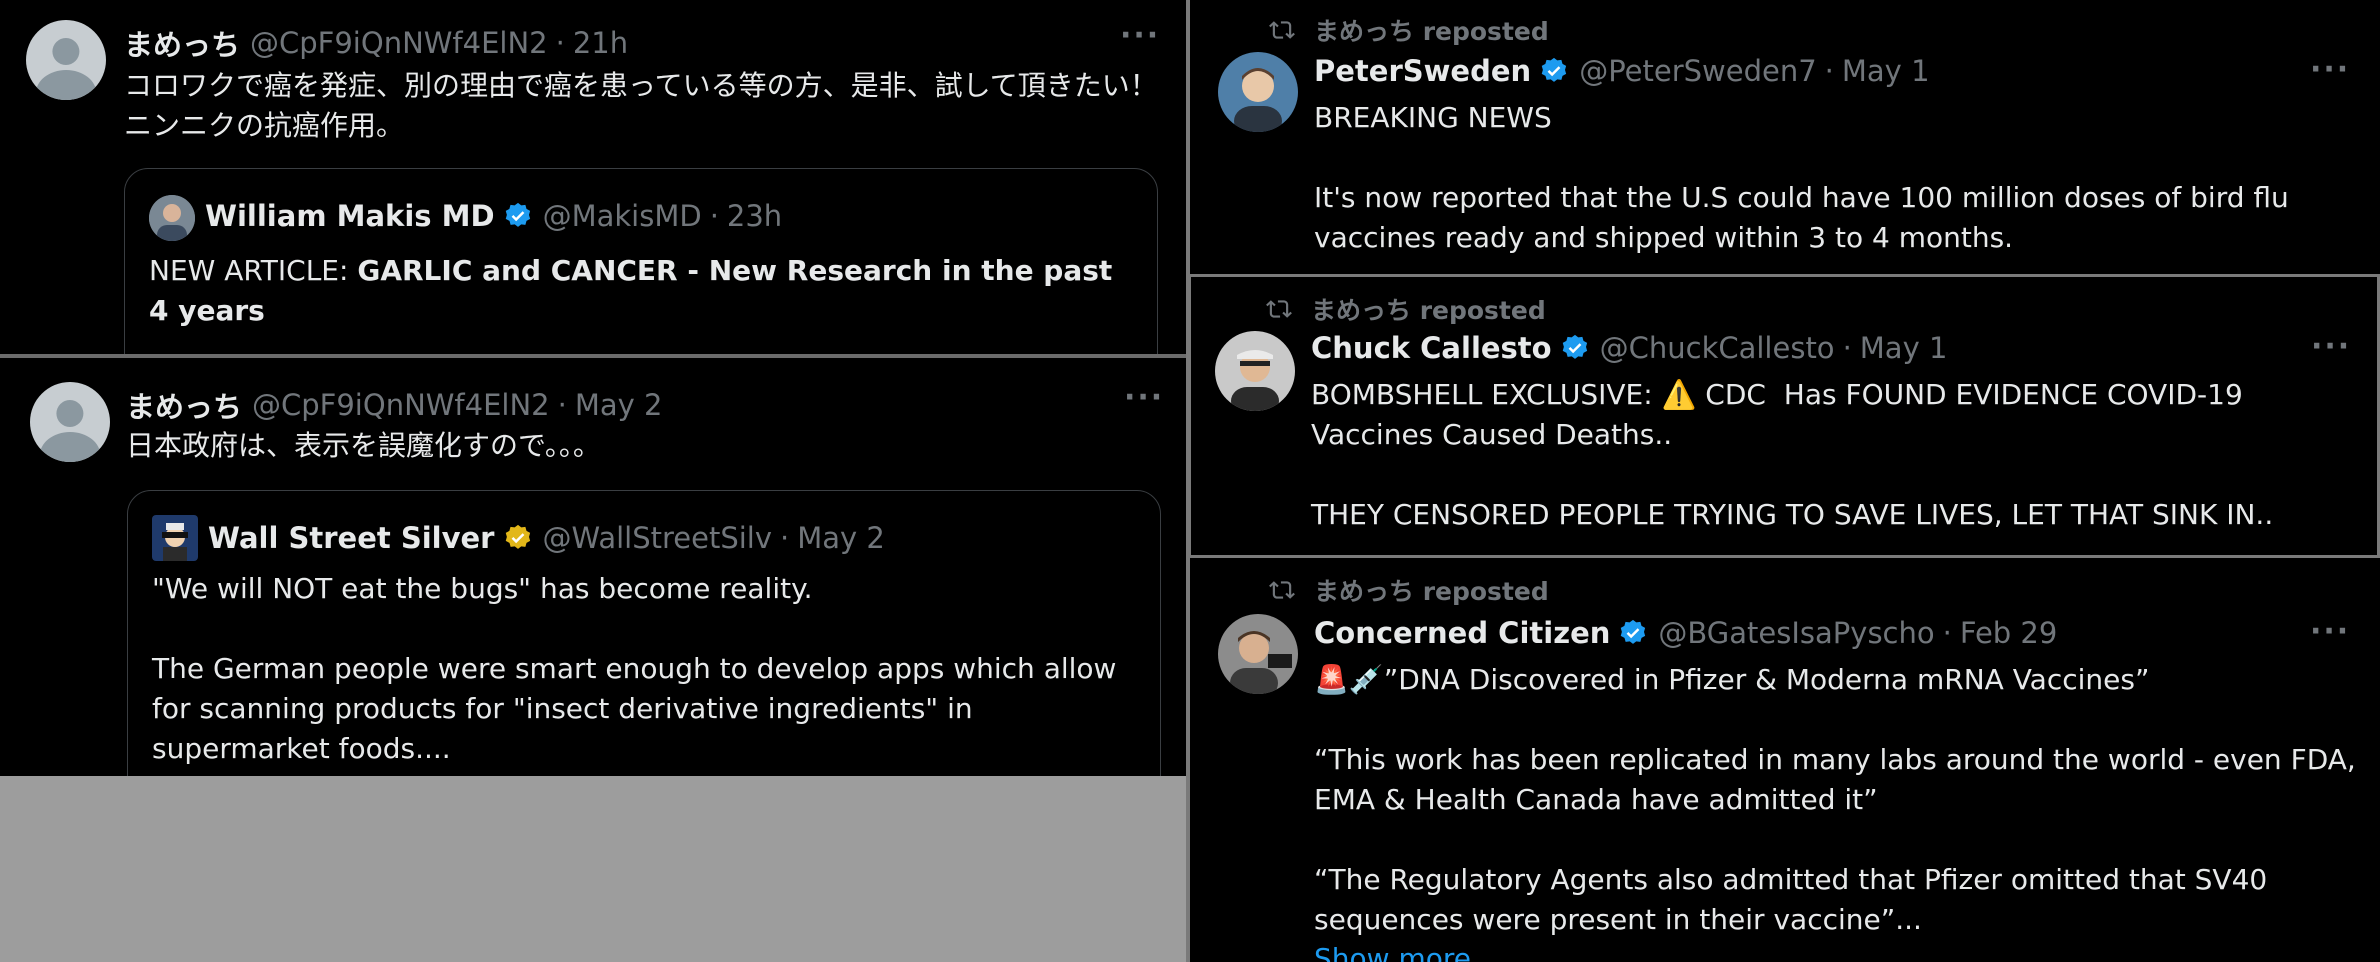 The width and height of the screenshot is (2380, 962). Describe the element at coordinates (1796, 633) in the screenshot. I see `author-handle: @BGatesIsaPyscho` at that location.